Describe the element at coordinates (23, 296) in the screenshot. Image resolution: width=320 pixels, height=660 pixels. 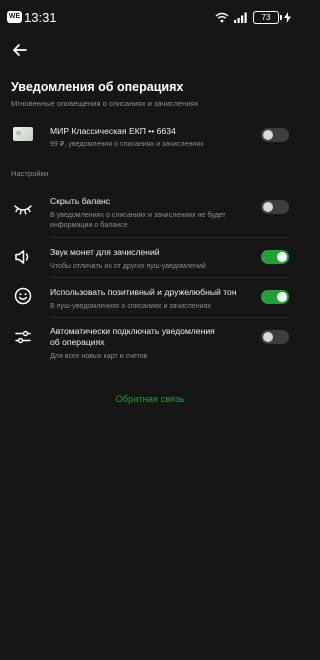
I see `smiley-icon` at that location.